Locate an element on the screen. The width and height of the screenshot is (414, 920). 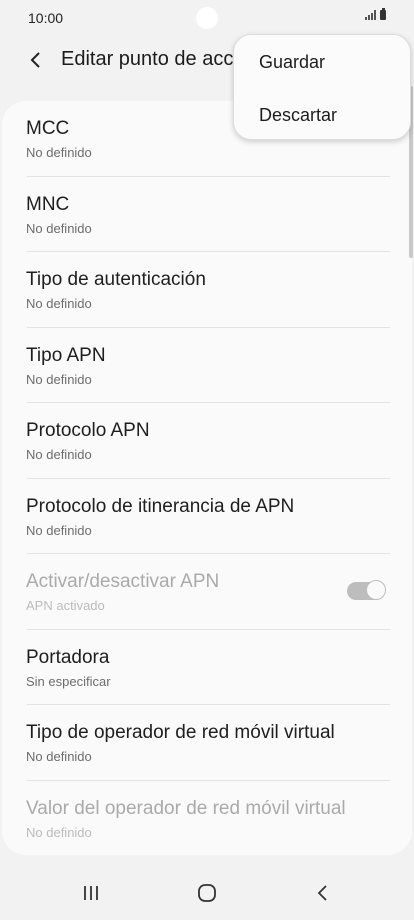
home-icon is located at coordinates (207, 893).